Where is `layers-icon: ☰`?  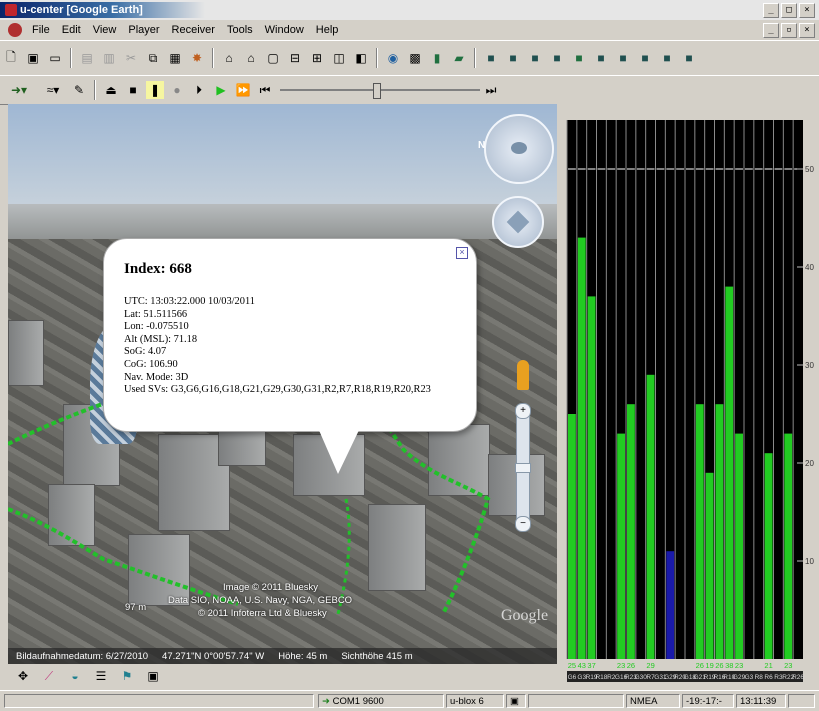 layers-icon: ☰ is located at coordinates (101, 676).